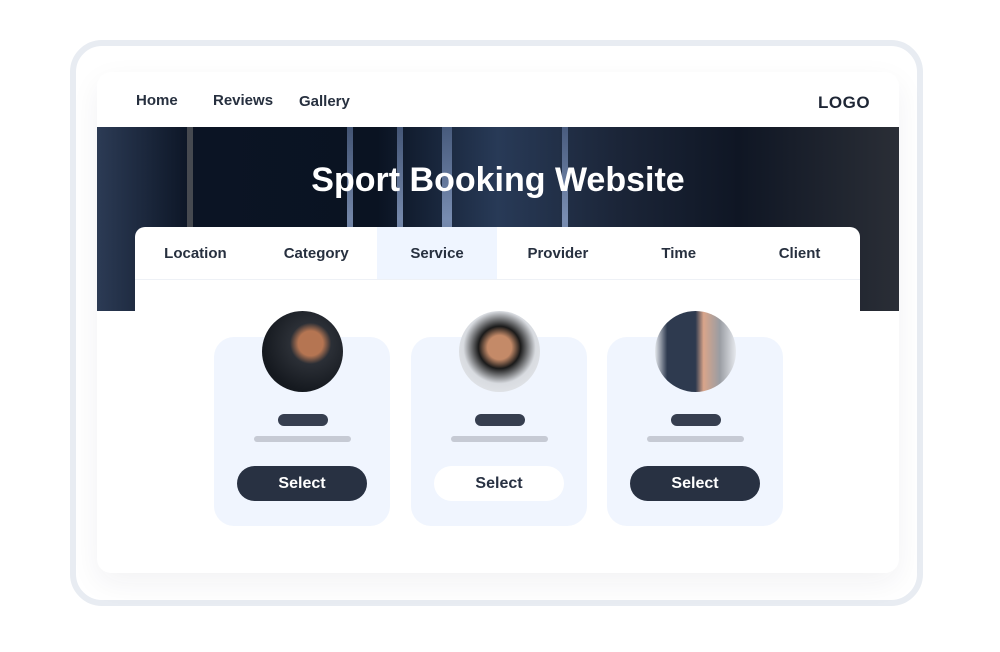 The image size is (1000, 652). I want to click on tab-time: Time, so click(678, 253).